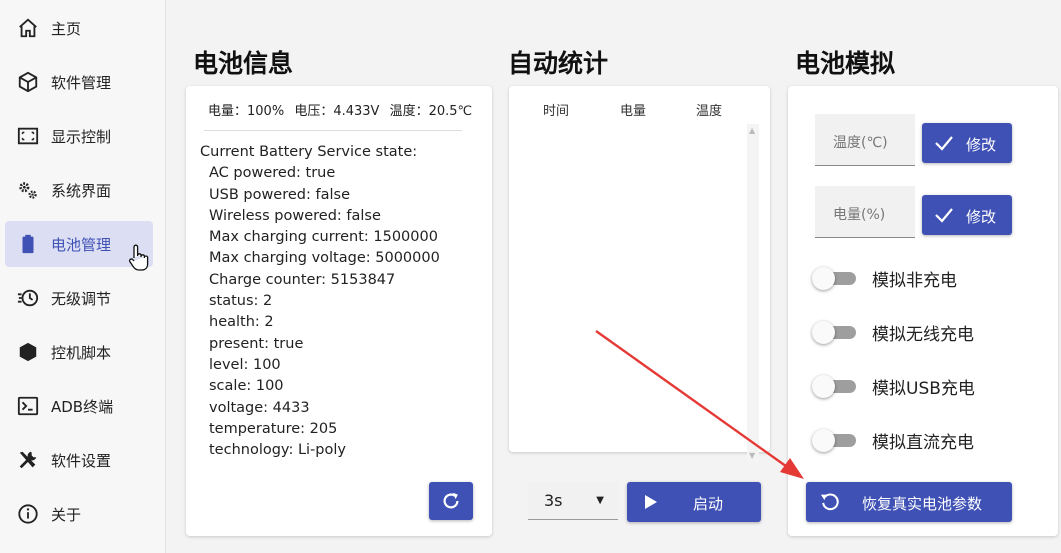 The image size is (1061, 553). Describe the element at coordinates (81, 136) in the screenshot. I see `sidebar-item-label: 显示控制` at that location.